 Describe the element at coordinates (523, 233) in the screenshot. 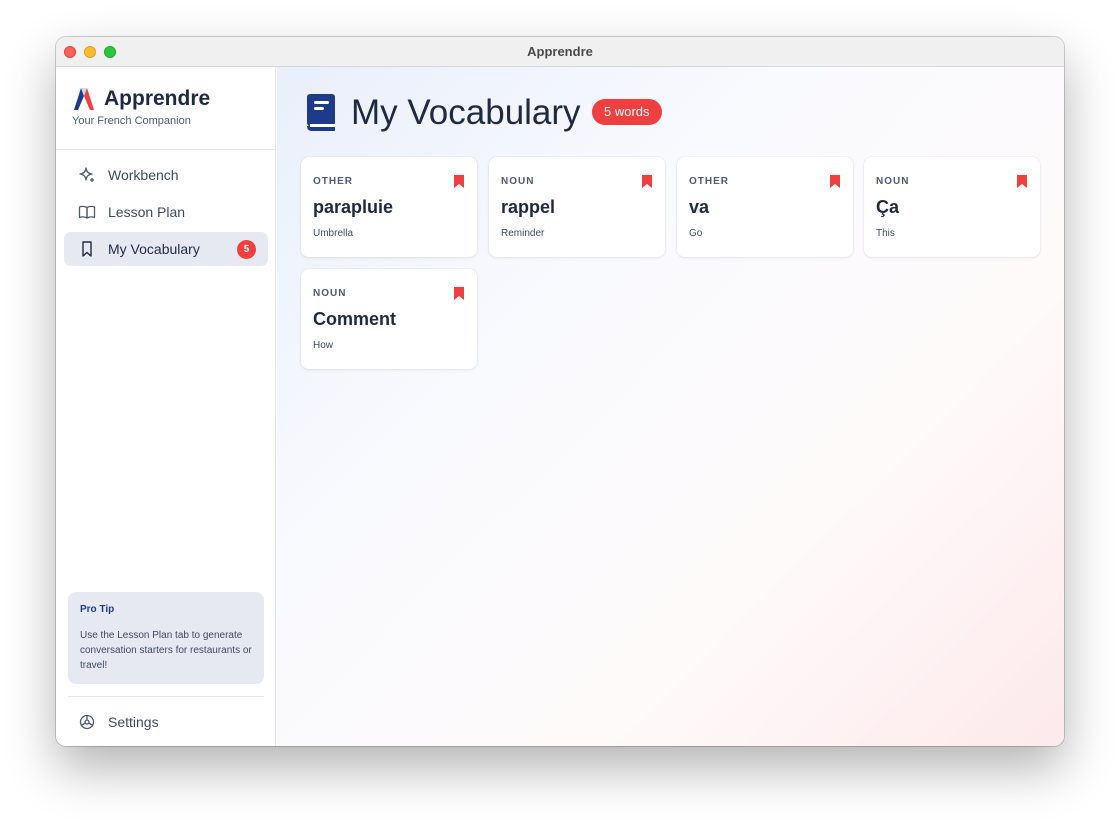

I see `vocab-translation: Reminder` at that location.